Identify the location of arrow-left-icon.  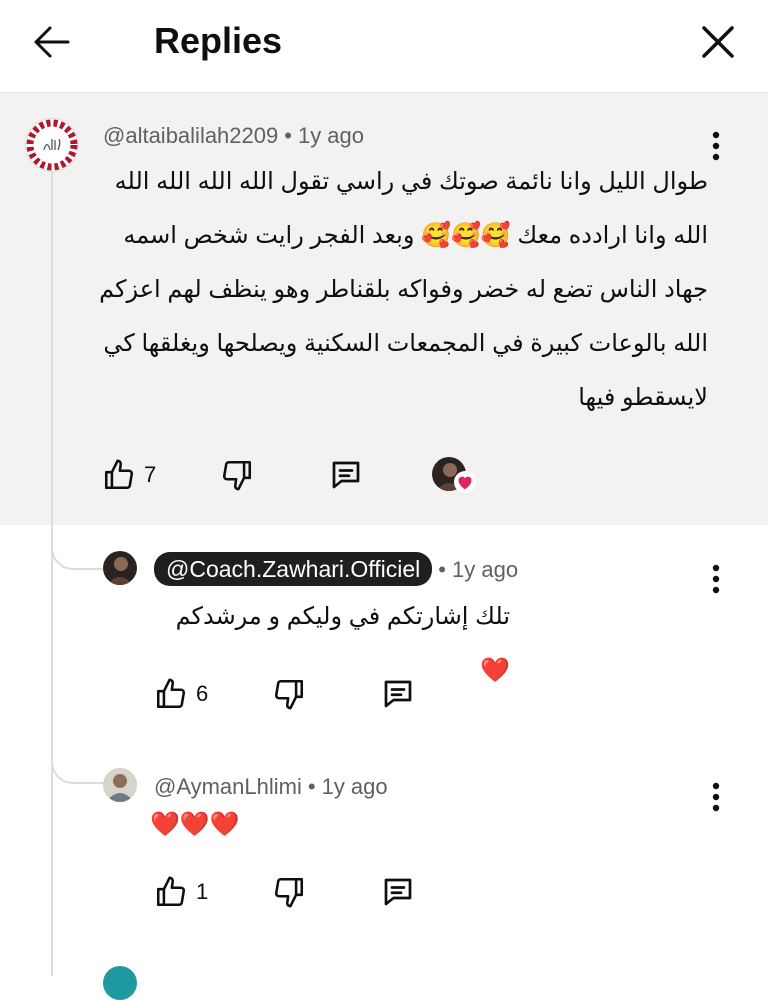
(52, 42).